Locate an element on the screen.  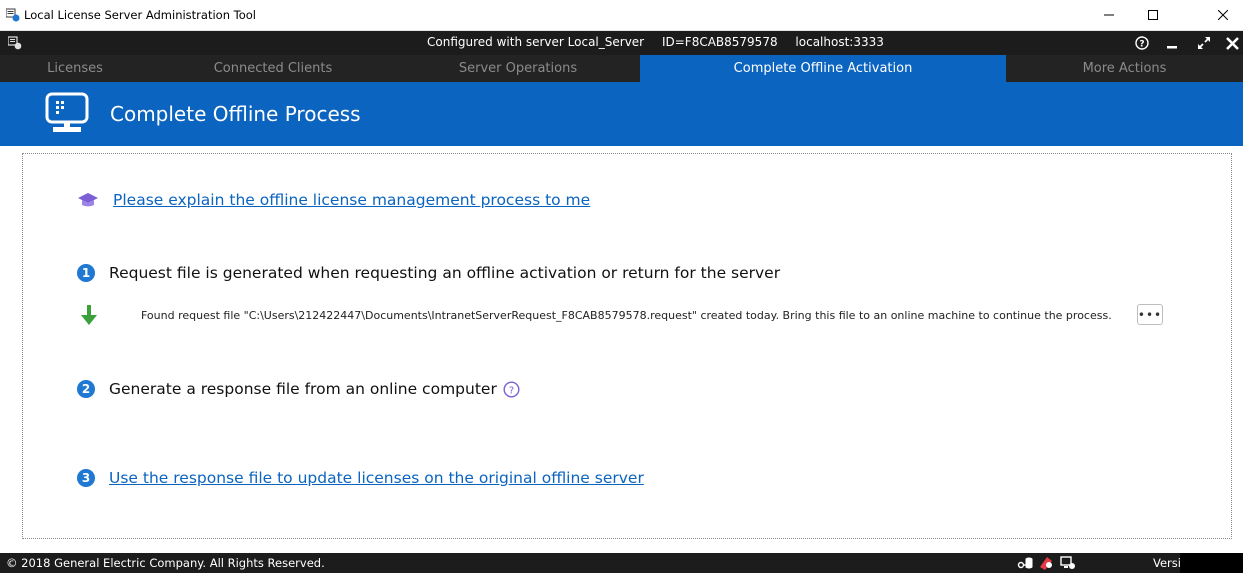
tab-complete-offline-activation: Complete Offline Activation is located at coordinates (823, 68).